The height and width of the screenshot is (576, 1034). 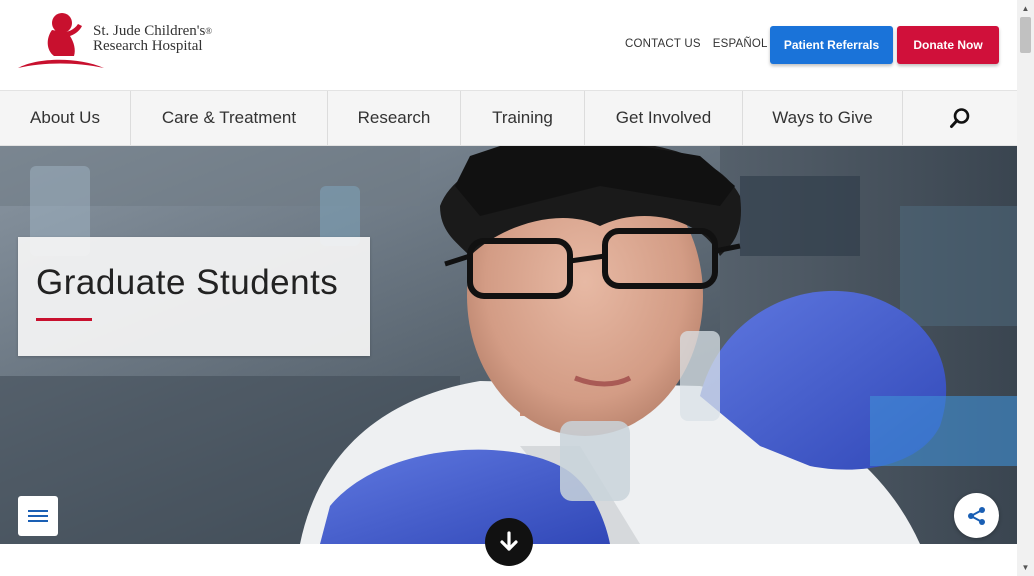 What do you see at coordinates (663, 44) in the screenshot?
I see `contact-us-link: CONTACT US` at bounding box center [663, 44].